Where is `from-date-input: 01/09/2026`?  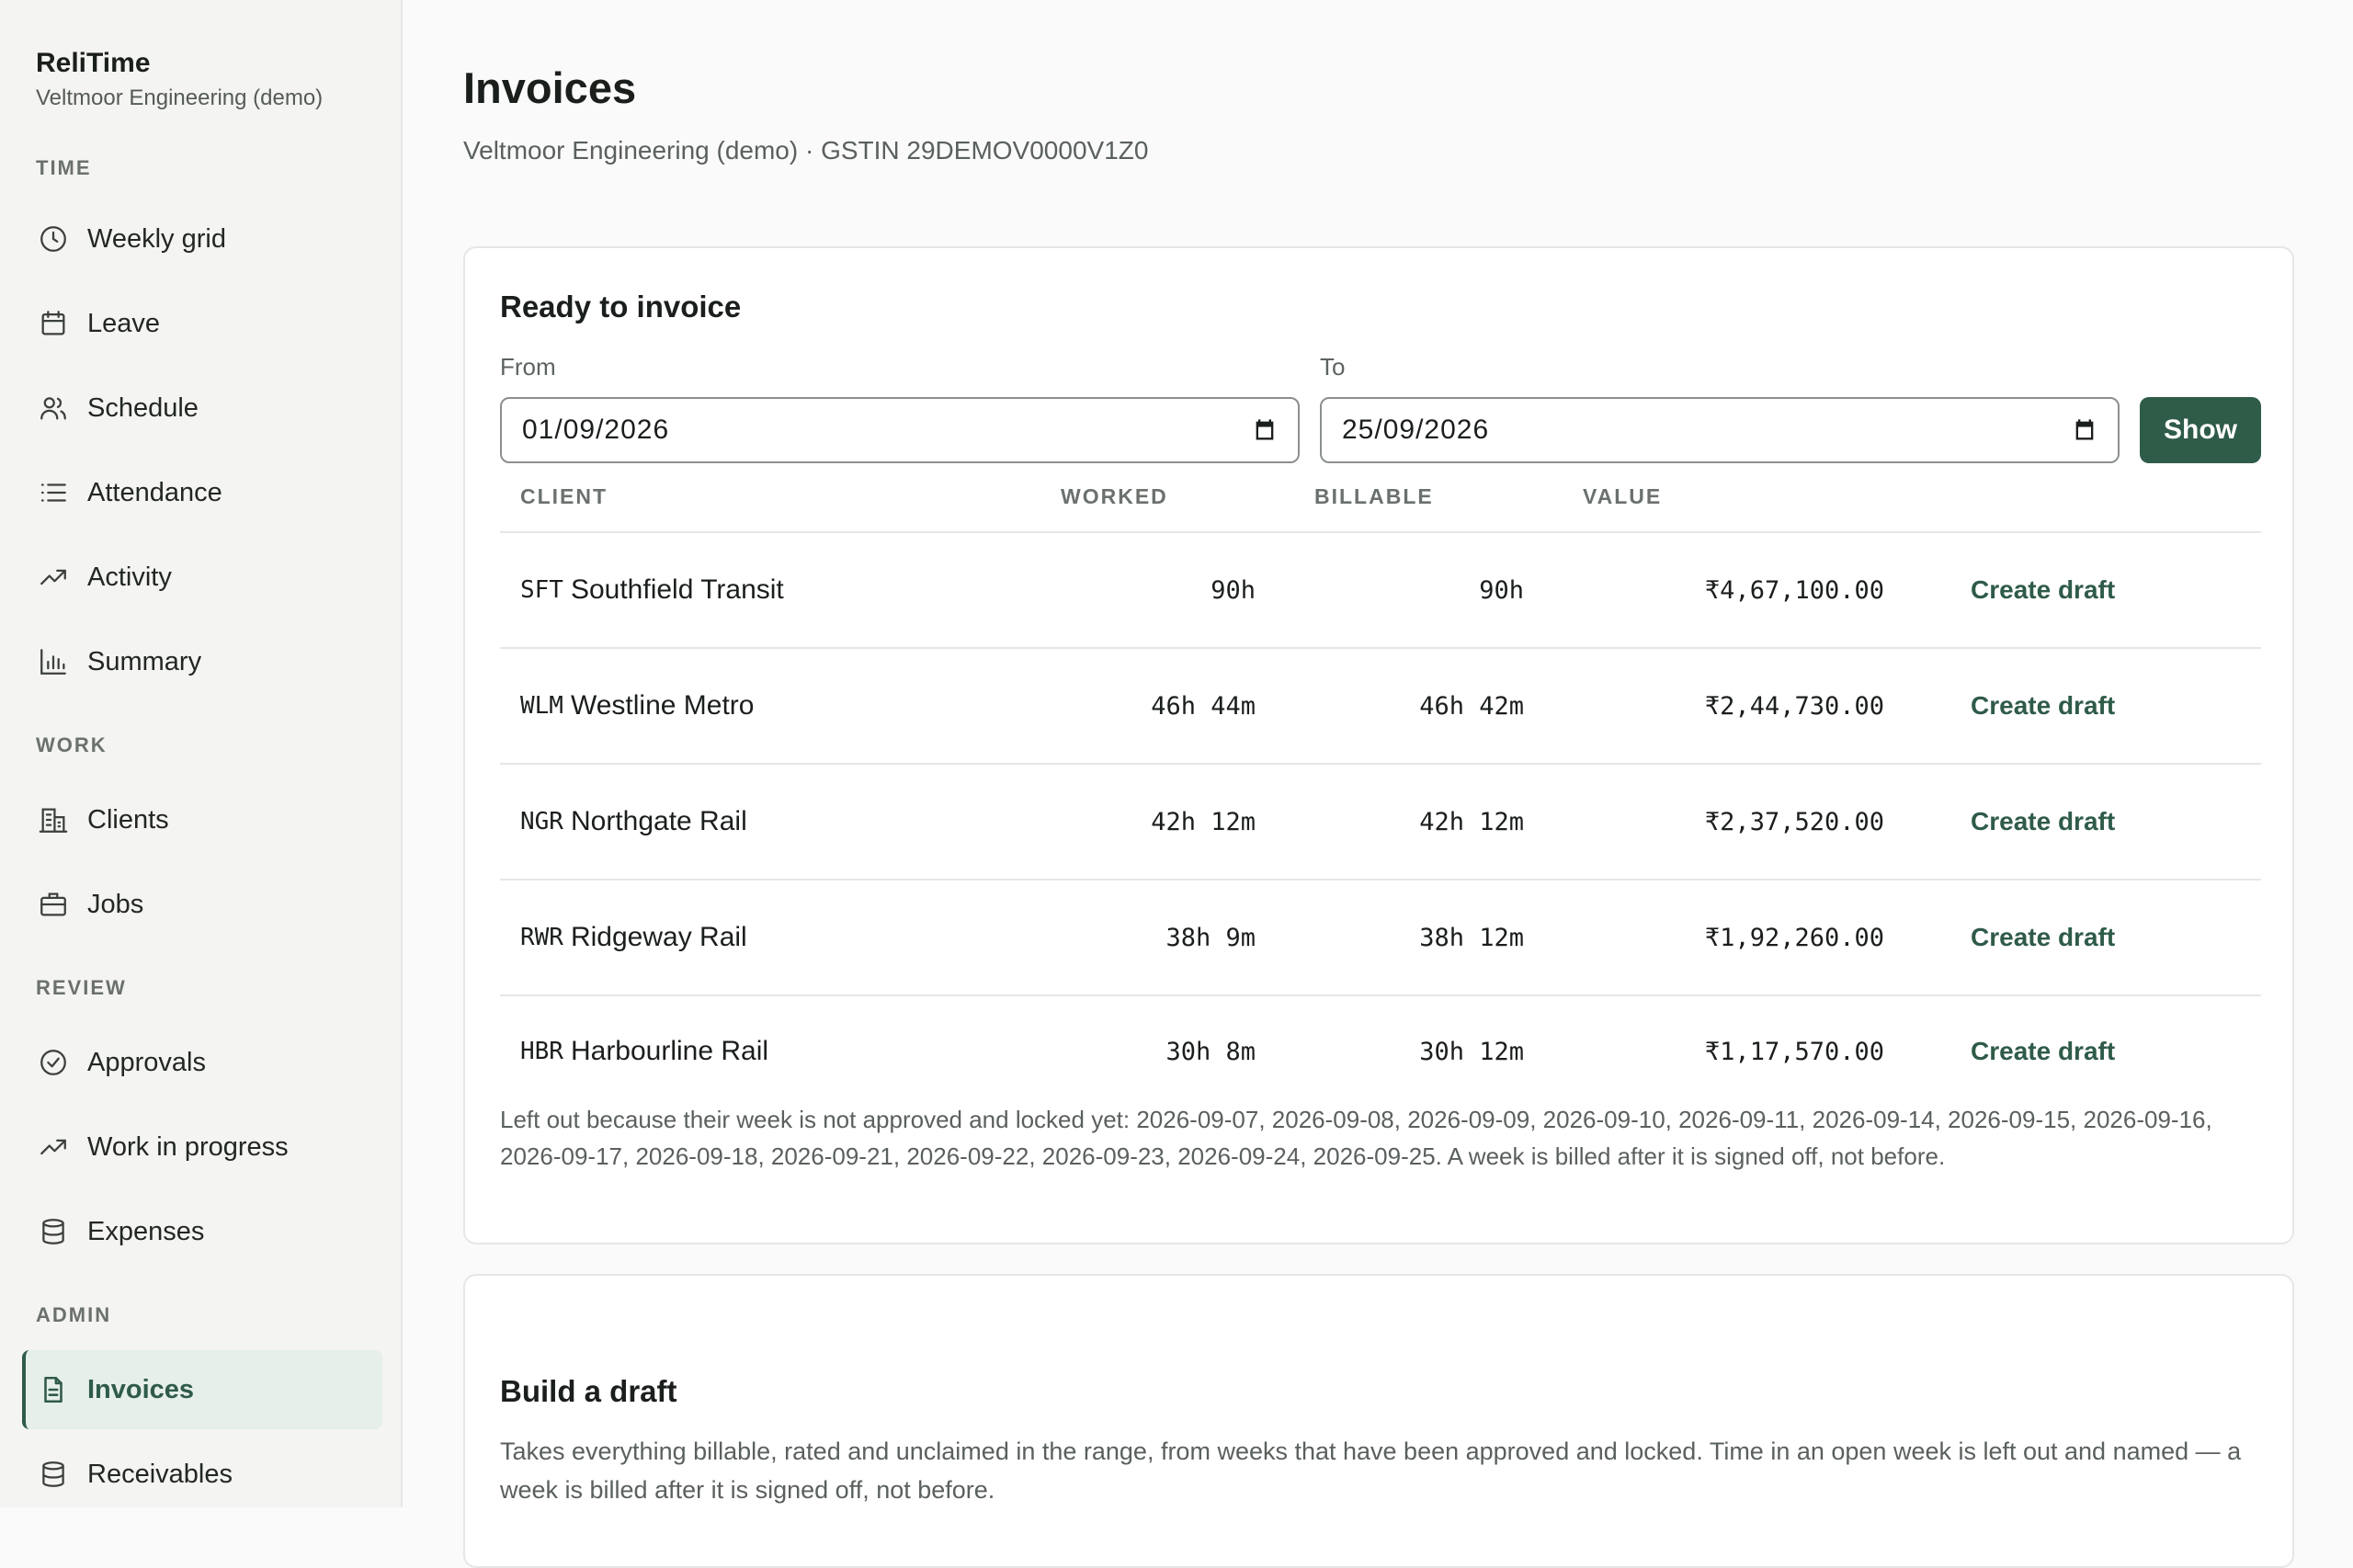
from-date-input: 01/09/2026 is located at coordinates (900, 430).